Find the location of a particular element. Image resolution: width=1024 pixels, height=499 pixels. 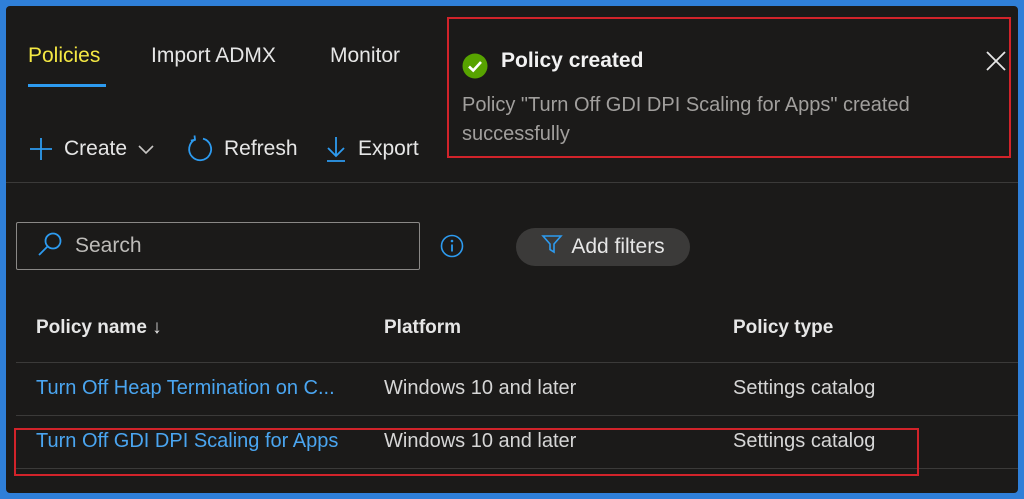

tab-import-admx: Import ADMX is located at coordinates (213, 56).